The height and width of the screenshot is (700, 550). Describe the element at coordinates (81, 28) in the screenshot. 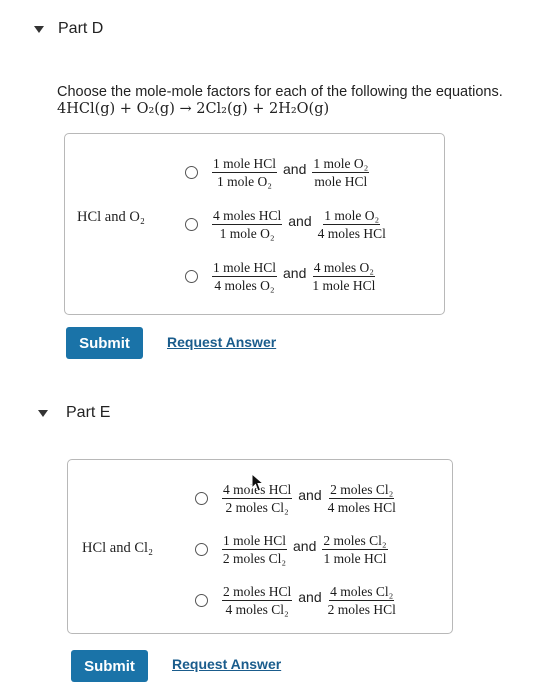

I see `part-d-title: Part D` at that location.